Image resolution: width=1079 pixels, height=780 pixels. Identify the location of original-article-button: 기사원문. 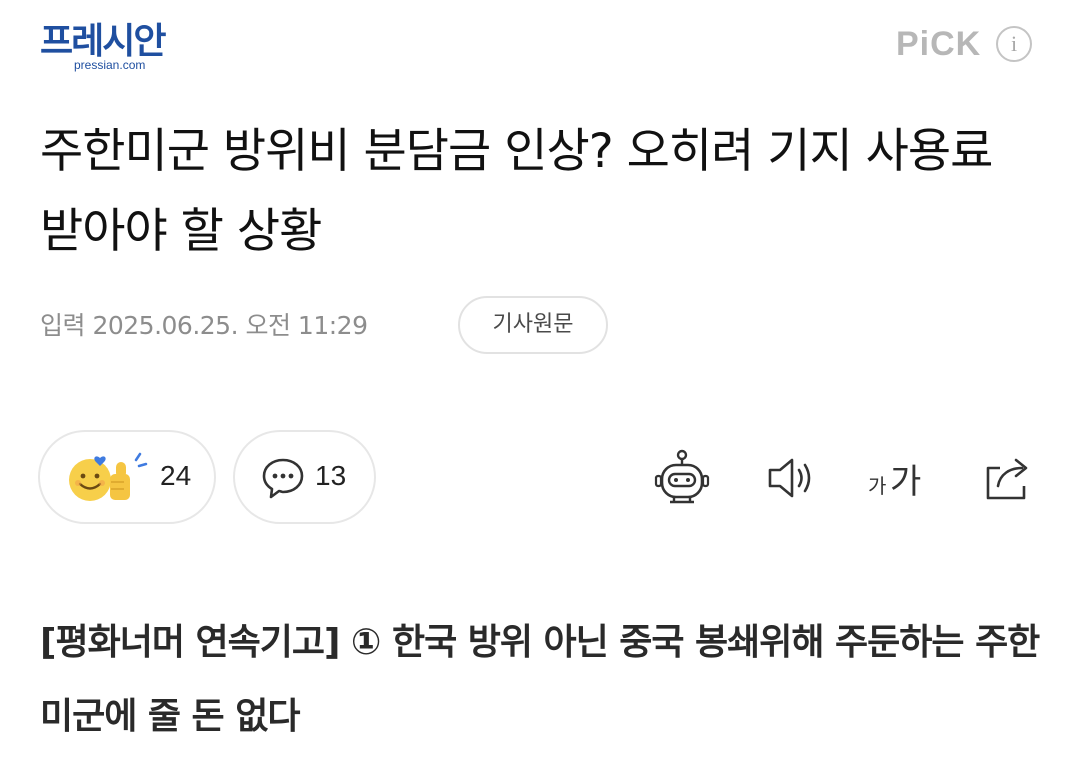
(533, 325).